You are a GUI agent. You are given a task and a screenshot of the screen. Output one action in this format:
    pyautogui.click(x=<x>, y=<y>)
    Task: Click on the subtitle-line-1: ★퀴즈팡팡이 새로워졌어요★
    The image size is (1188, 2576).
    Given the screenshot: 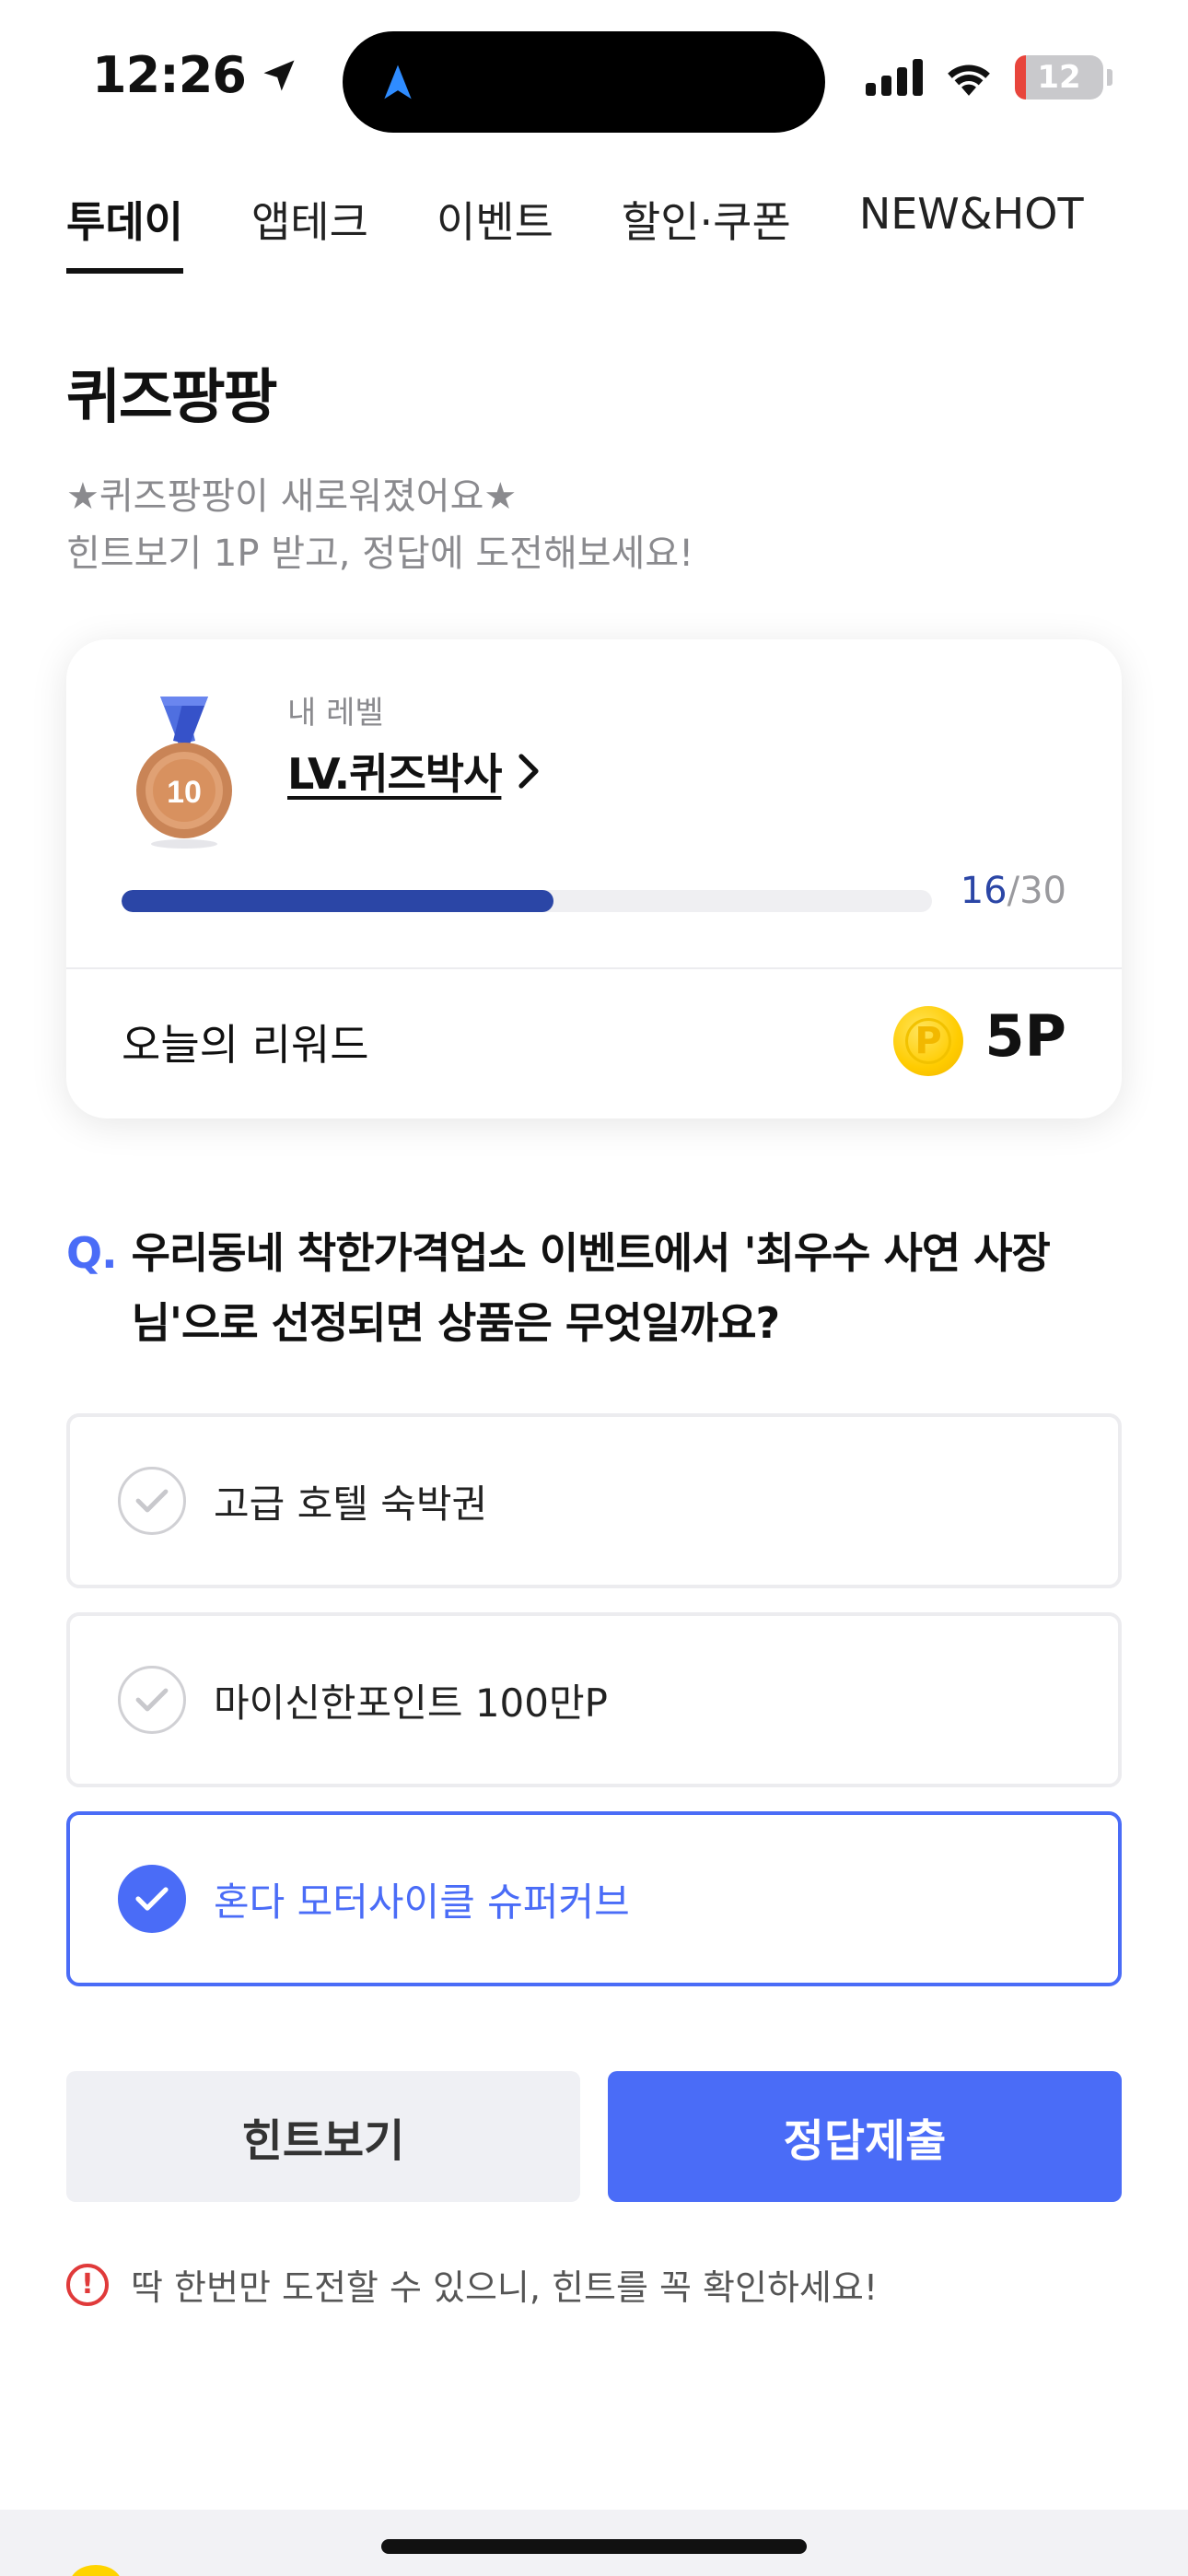 What is the action you would take?
    pyautogui.click(x=292, y=496)
    